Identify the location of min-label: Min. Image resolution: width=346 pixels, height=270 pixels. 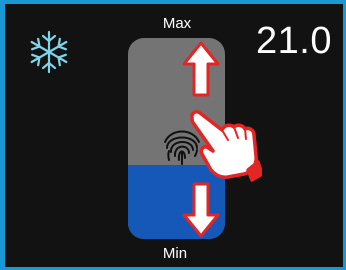
(175, 253).